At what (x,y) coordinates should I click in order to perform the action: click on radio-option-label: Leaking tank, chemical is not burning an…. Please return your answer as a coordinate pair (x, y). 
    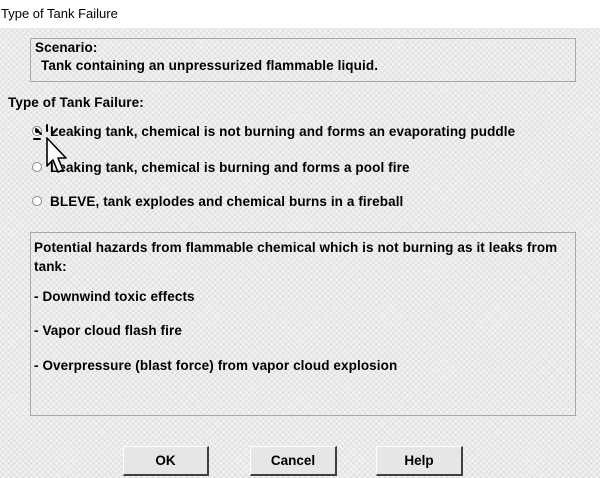
    Looking at the image, I should click on (282, 131).